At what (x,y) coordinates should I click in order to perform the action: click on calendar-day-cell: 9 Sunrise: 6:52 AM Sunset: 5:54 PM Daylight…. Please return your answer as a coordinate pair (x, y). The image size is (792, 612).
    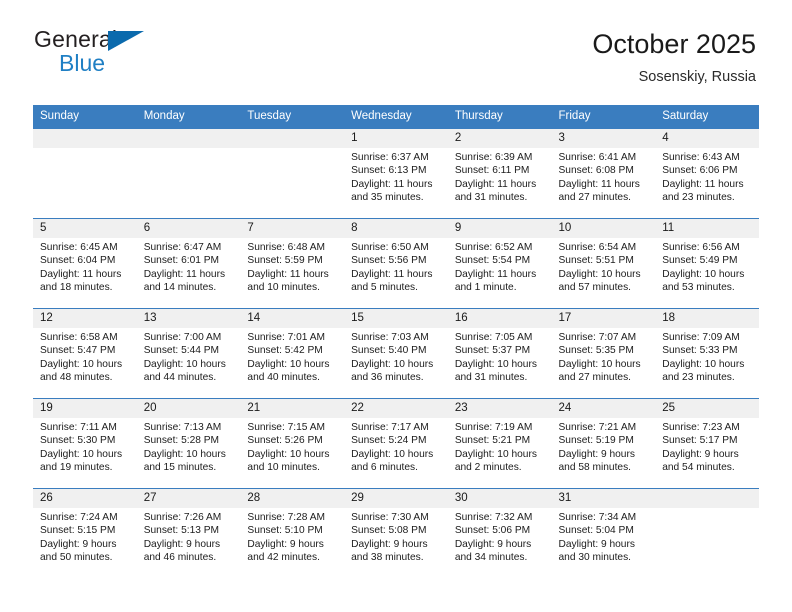
    Looking at the image, I should click on (499, 263).